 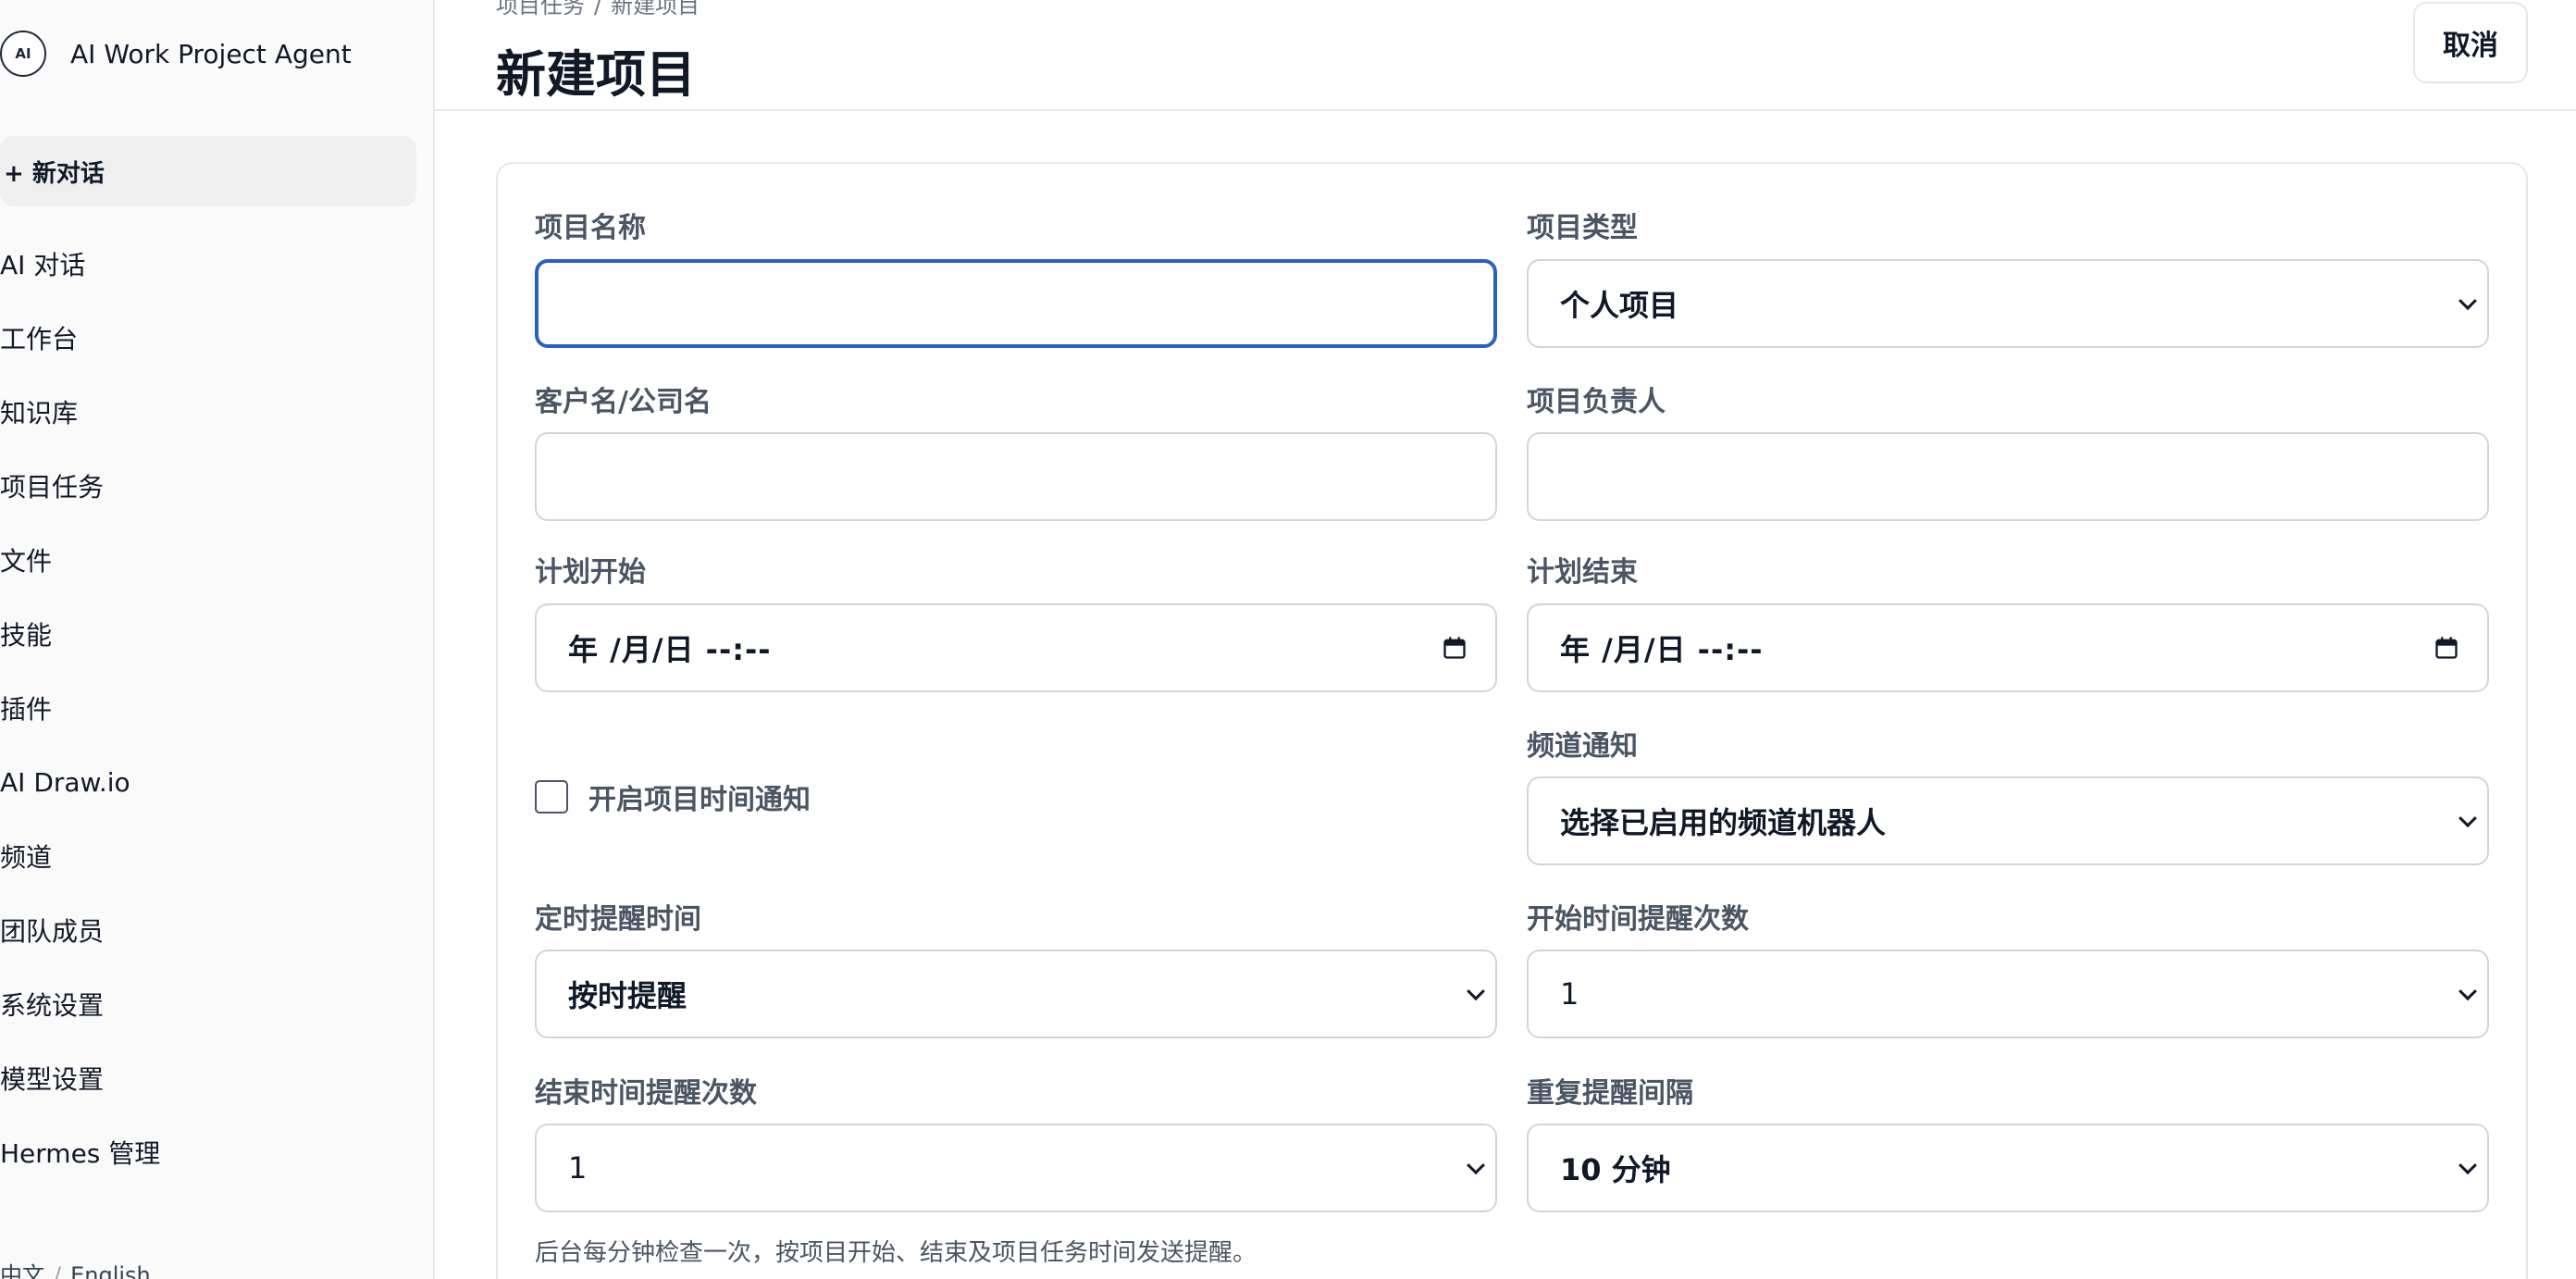 I want to click on page-header: 项目任务 / 新建项目 新建项目 取消, so click(x=1505, y=56).